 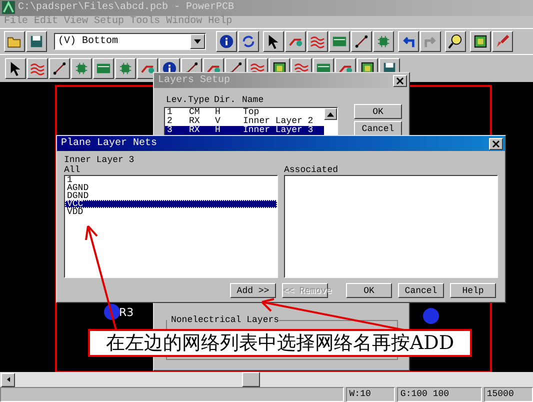 What do you see at coordinates (126, 8) in the screenshot?
I see `window-title: C:\padsper\Files\abcd.pcb - PowerPCB` at bounding box center [126, 8].